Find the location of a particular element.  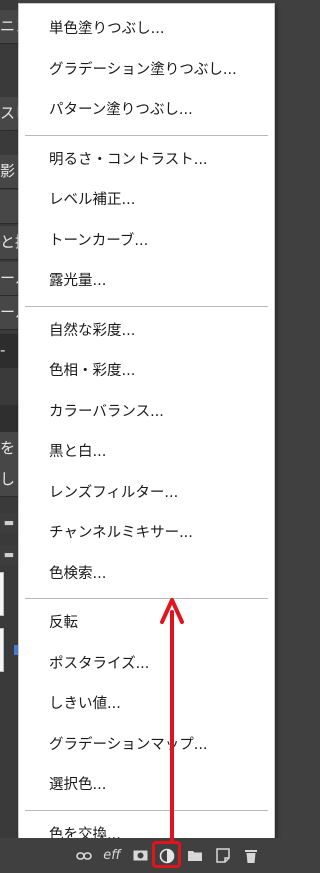

mask-icon is located at coordinates (140, 855).